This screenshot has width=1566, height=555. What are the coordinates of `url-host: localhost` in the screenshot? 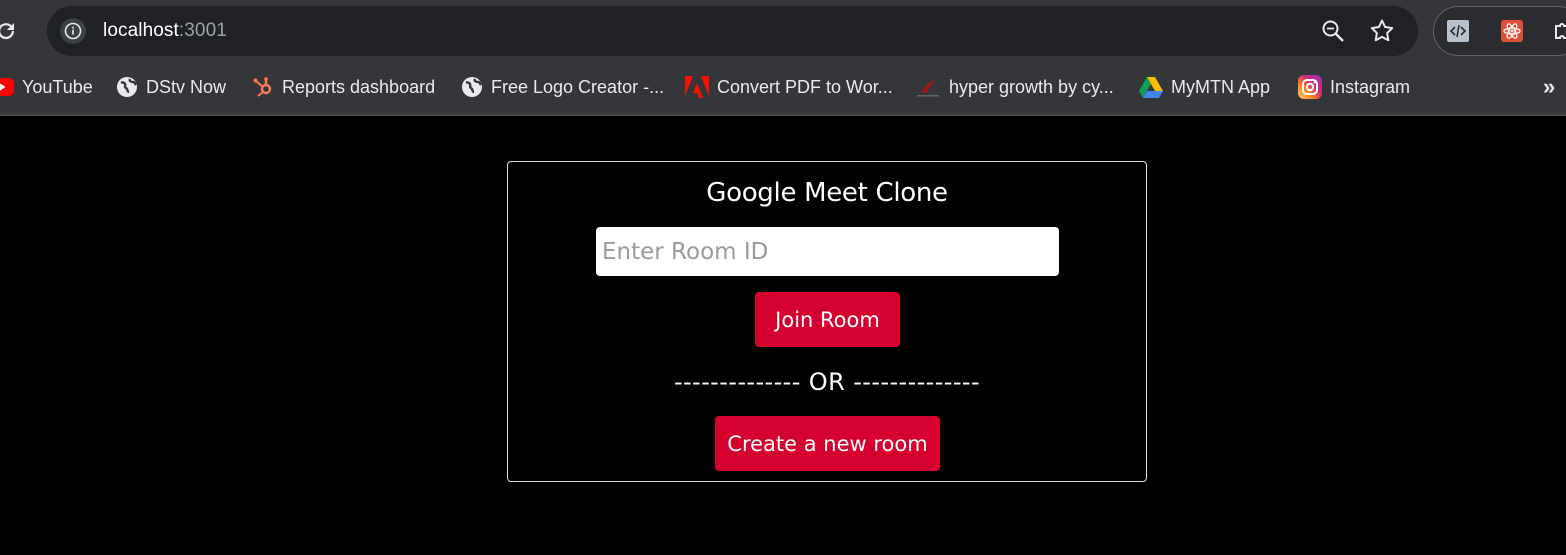 It's located at (141, 30).